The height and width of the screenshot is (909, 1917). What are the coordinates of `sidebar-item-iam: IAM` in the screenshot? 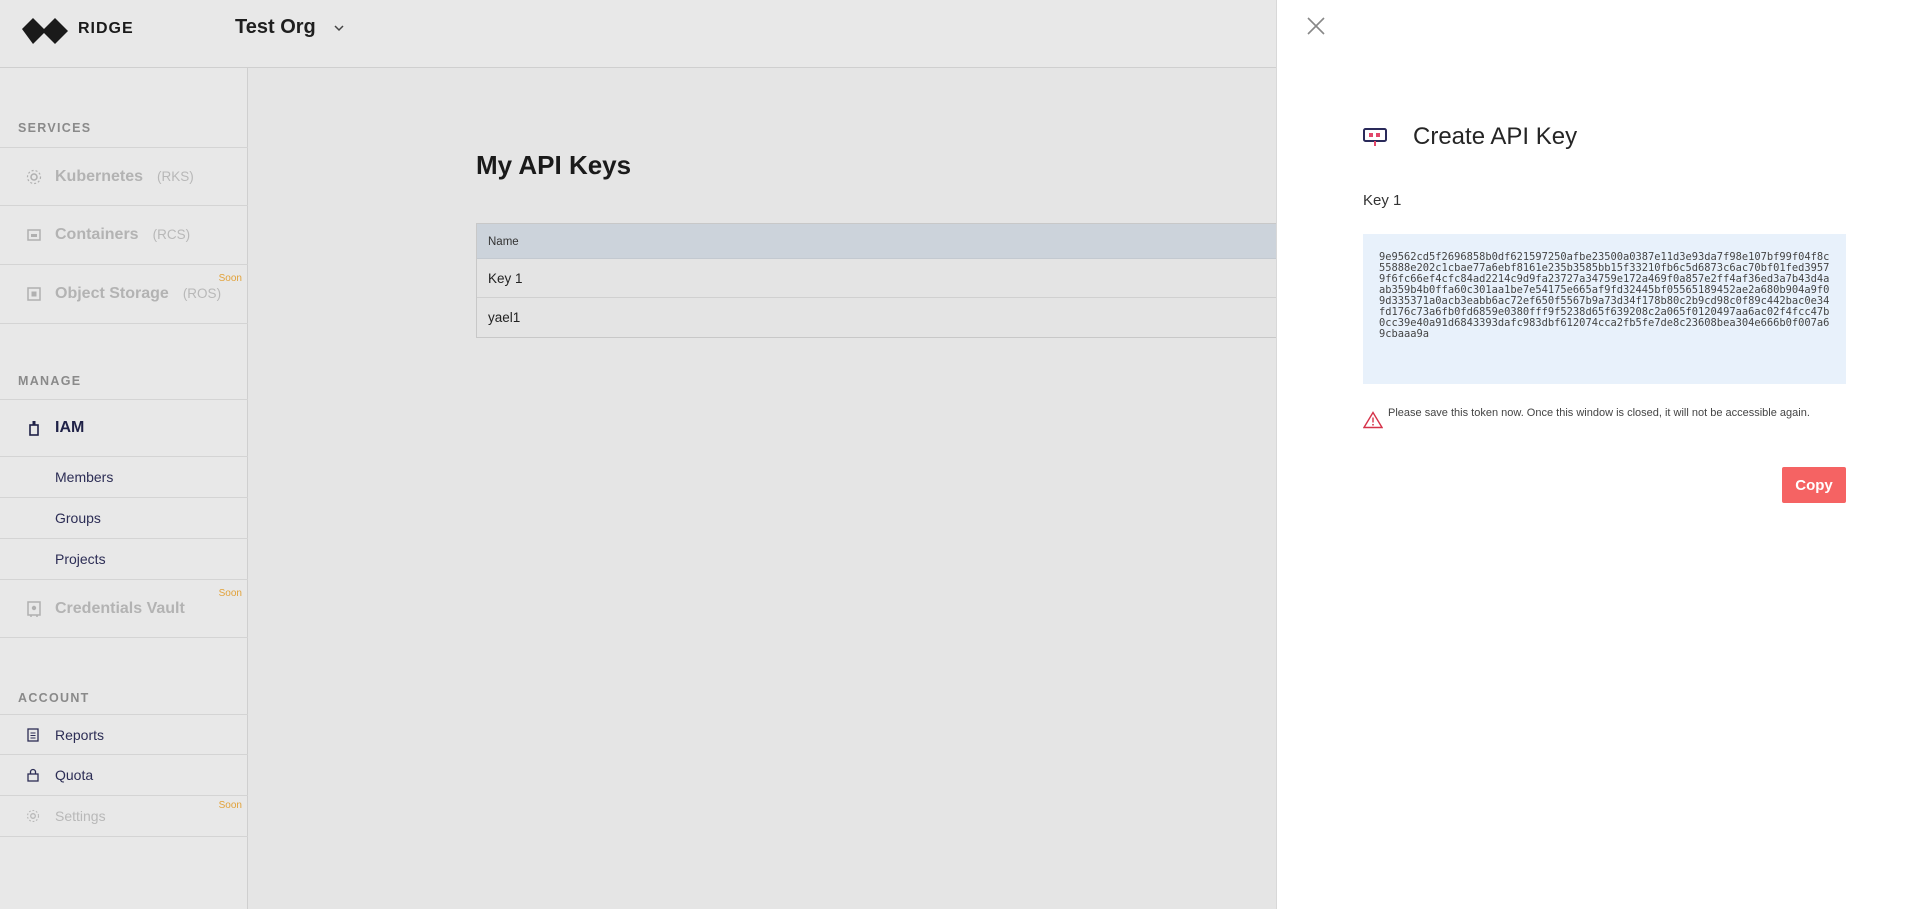 It's located at (124, 428).